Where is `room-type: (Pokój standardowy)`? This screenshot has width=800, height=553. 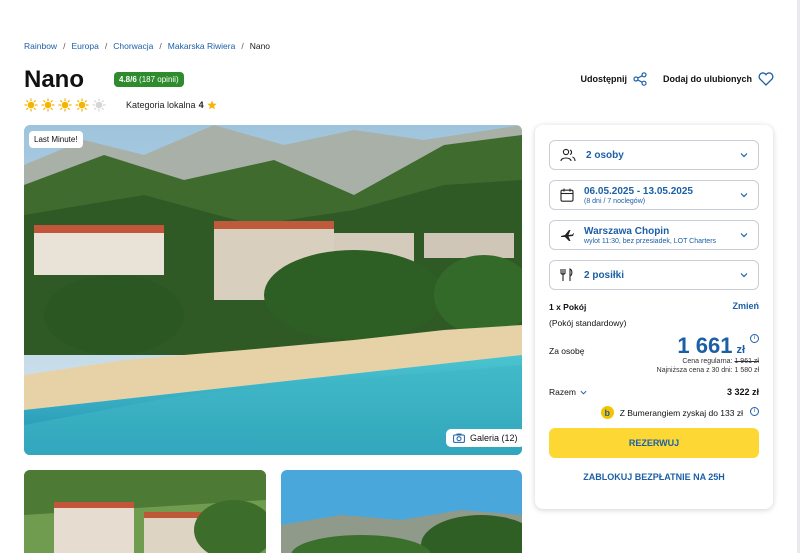
room-type: (Pokój standardowy) is located at coordinates (588, 323).